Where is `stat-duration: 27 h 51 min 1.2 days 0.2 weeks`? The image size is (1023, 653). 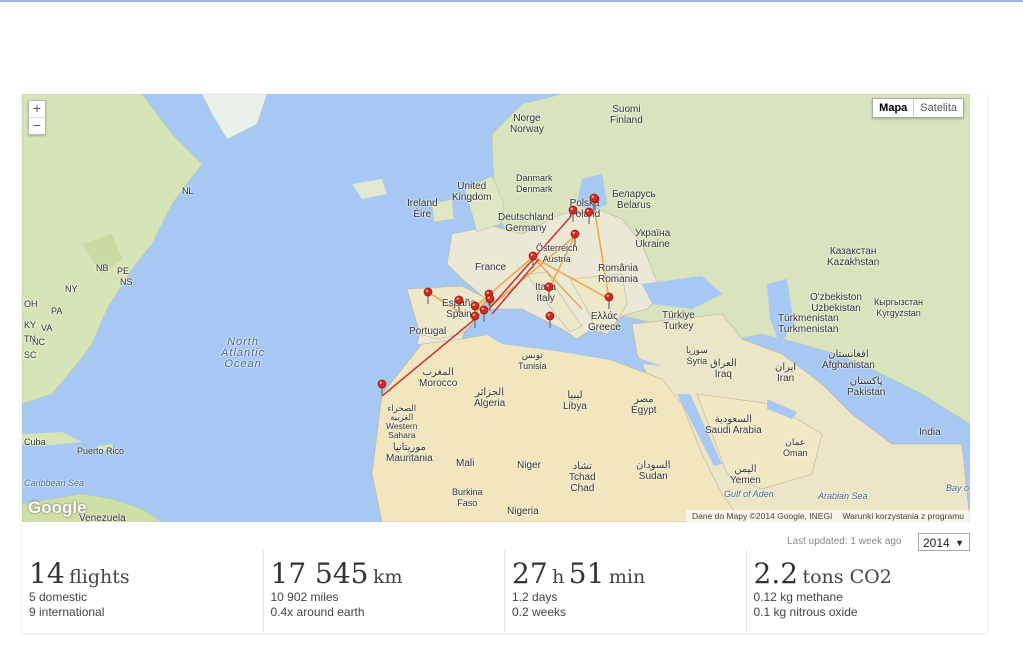 stat-duration: 27 h 51 min 1.2 days 0.2 weeks is located at coordinates (625, 591).